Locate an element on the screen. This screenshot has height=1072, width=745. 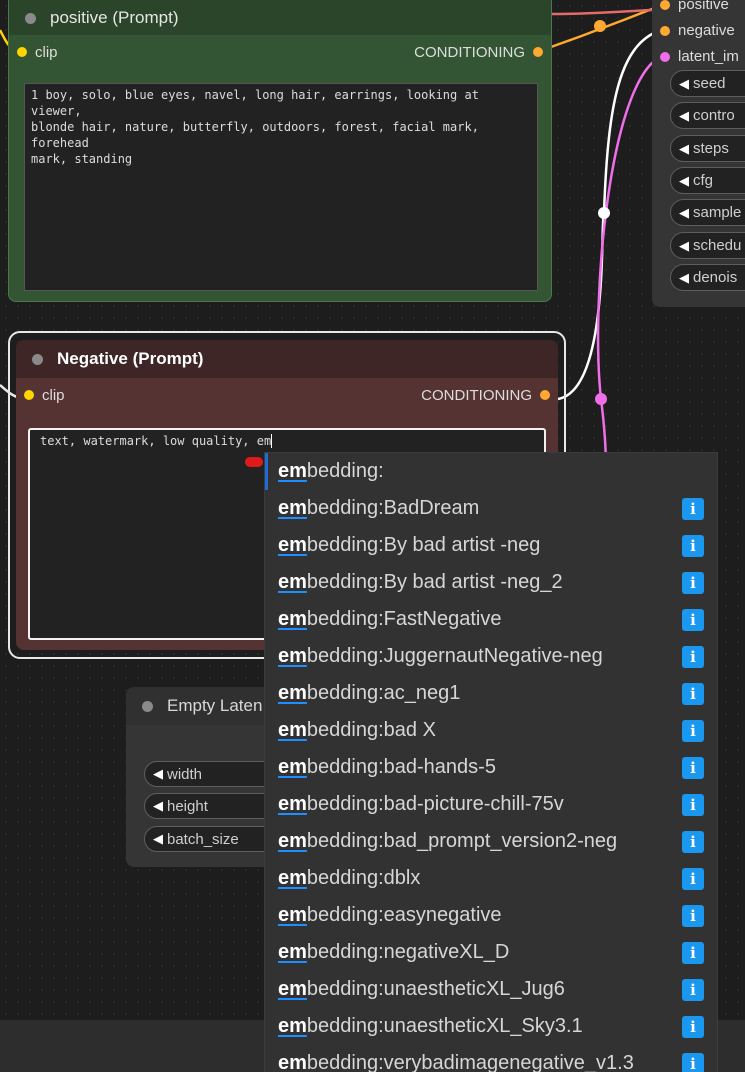
autocomplete-item: em bedding:dblx i is located at coordinates (491, 878).